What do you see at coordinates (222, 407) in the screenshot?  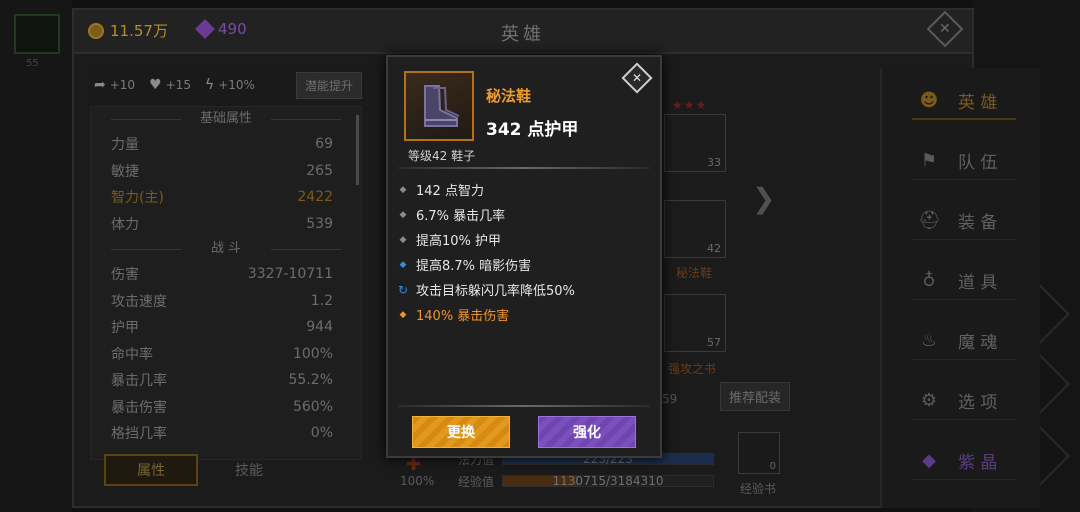 I see `stat-row: 暴击伤害 560%` at bounding box center [222, 407].